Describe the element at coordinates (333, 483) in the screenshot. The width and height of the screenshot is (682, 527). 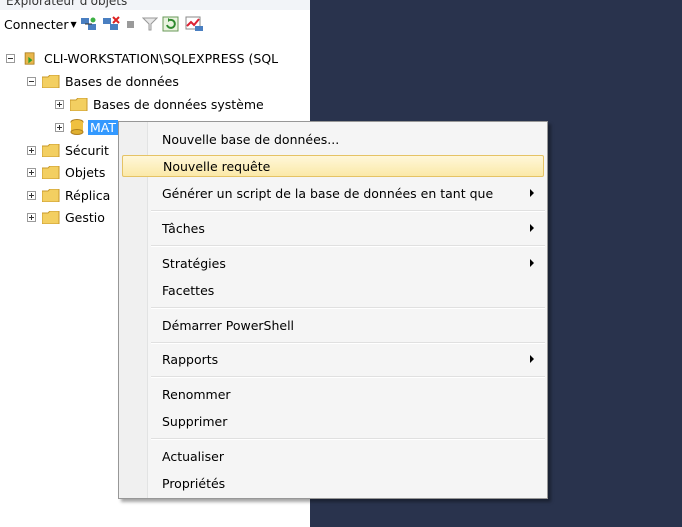
I see `menu-item-properties: Propriétés` at that location.